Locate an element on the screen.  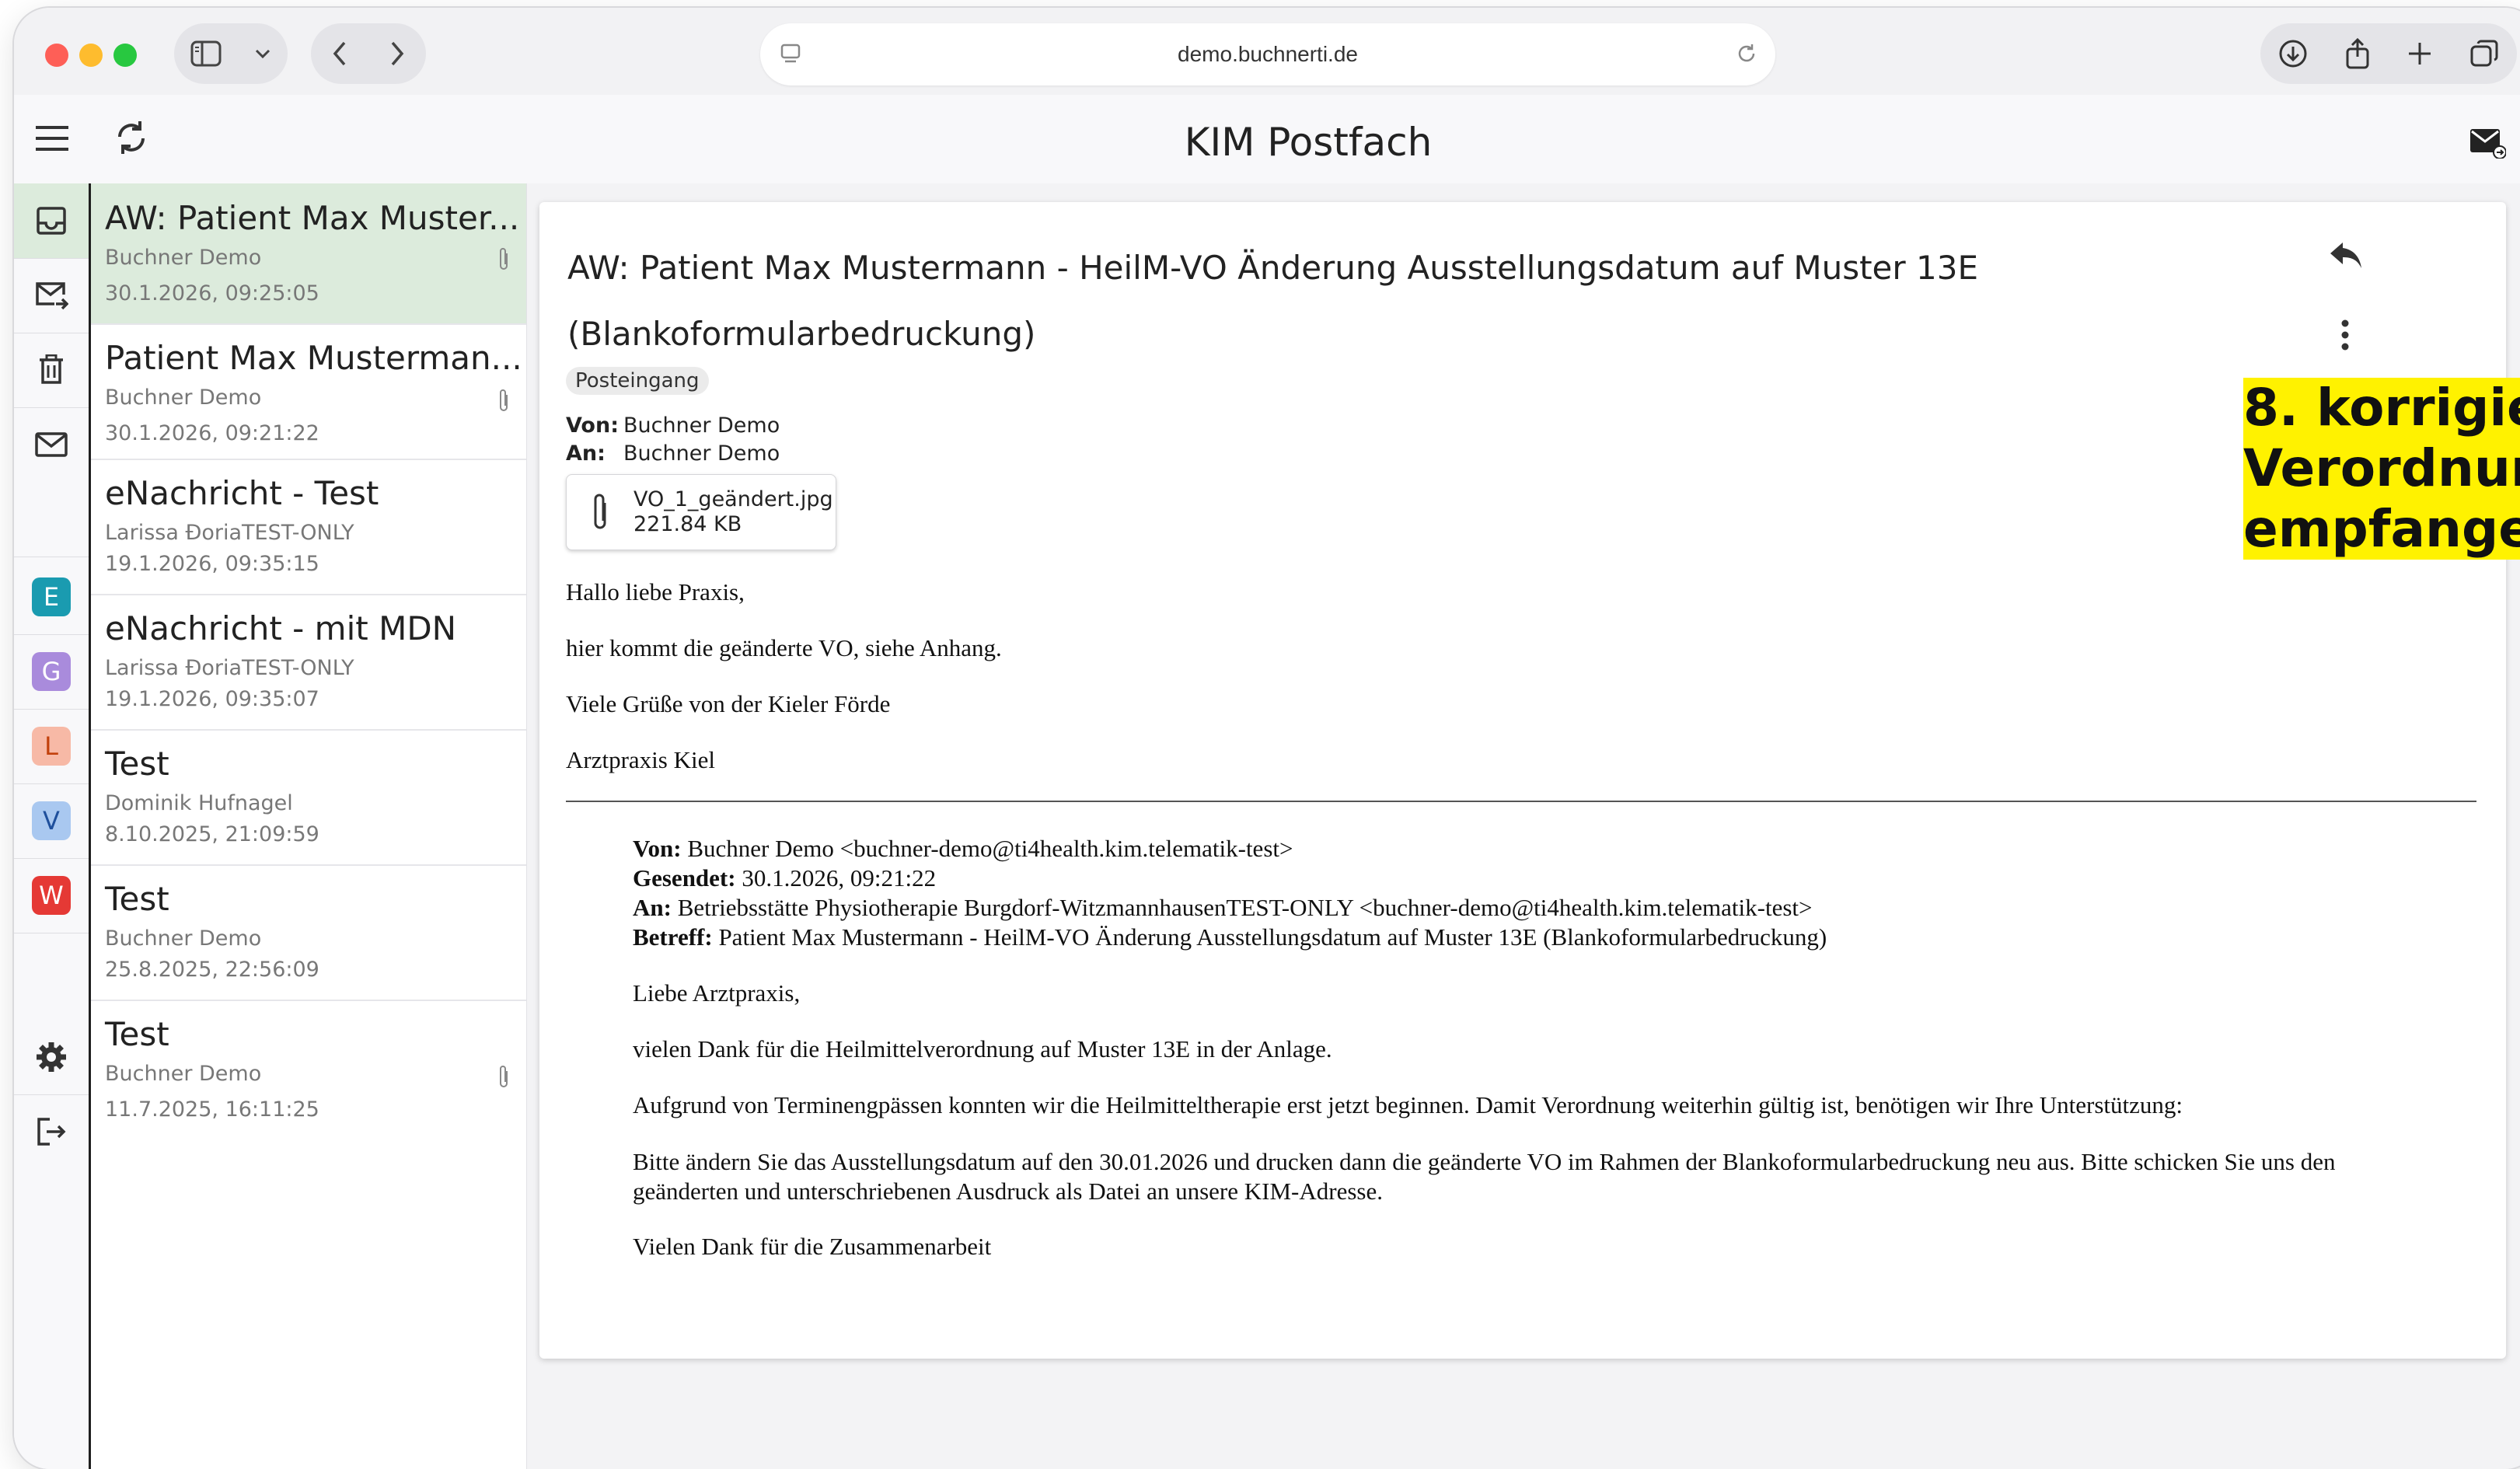
close-window-button is located at coordinates (57, 56).